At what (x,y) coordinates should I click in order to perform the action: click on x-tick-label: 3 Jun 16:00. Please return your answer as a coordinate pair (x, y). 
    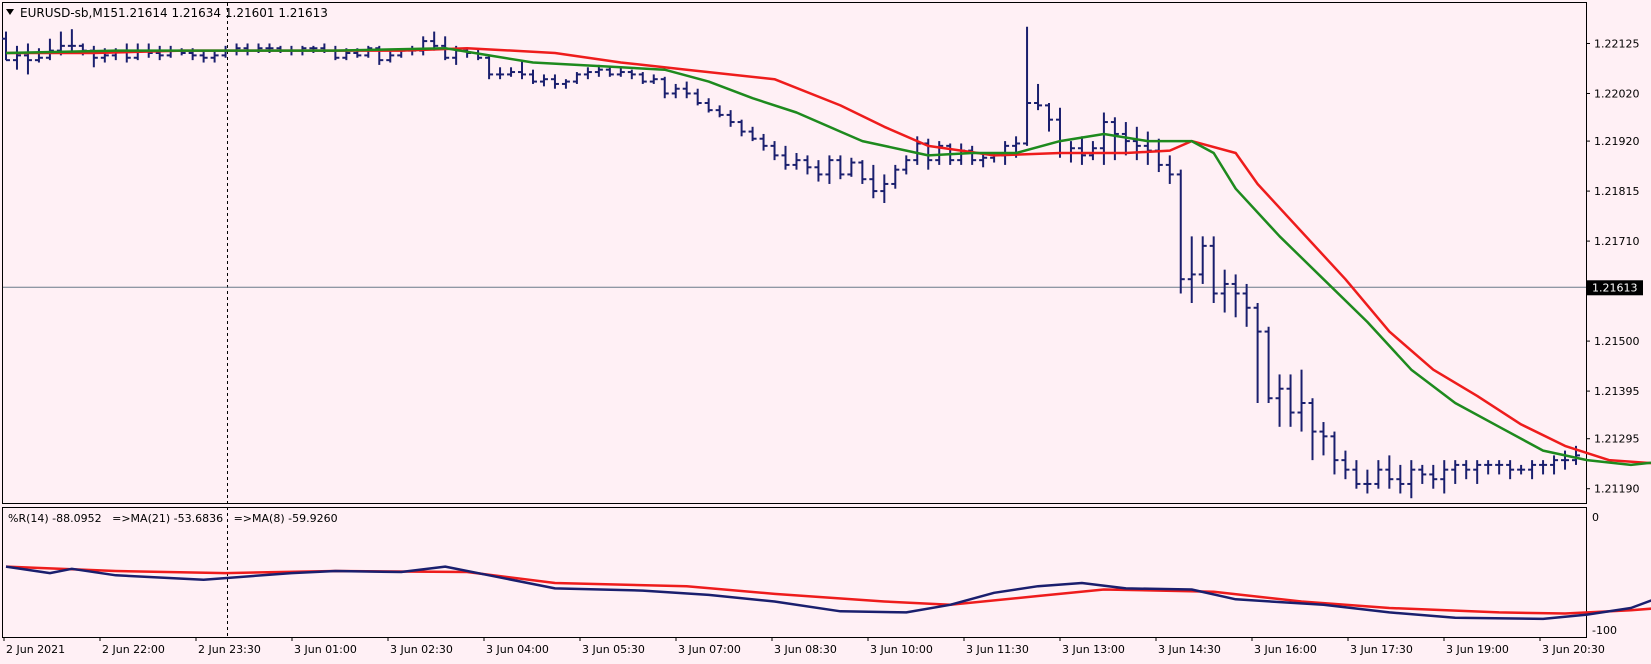
    Looking at the image, I should click on (1285, 649).